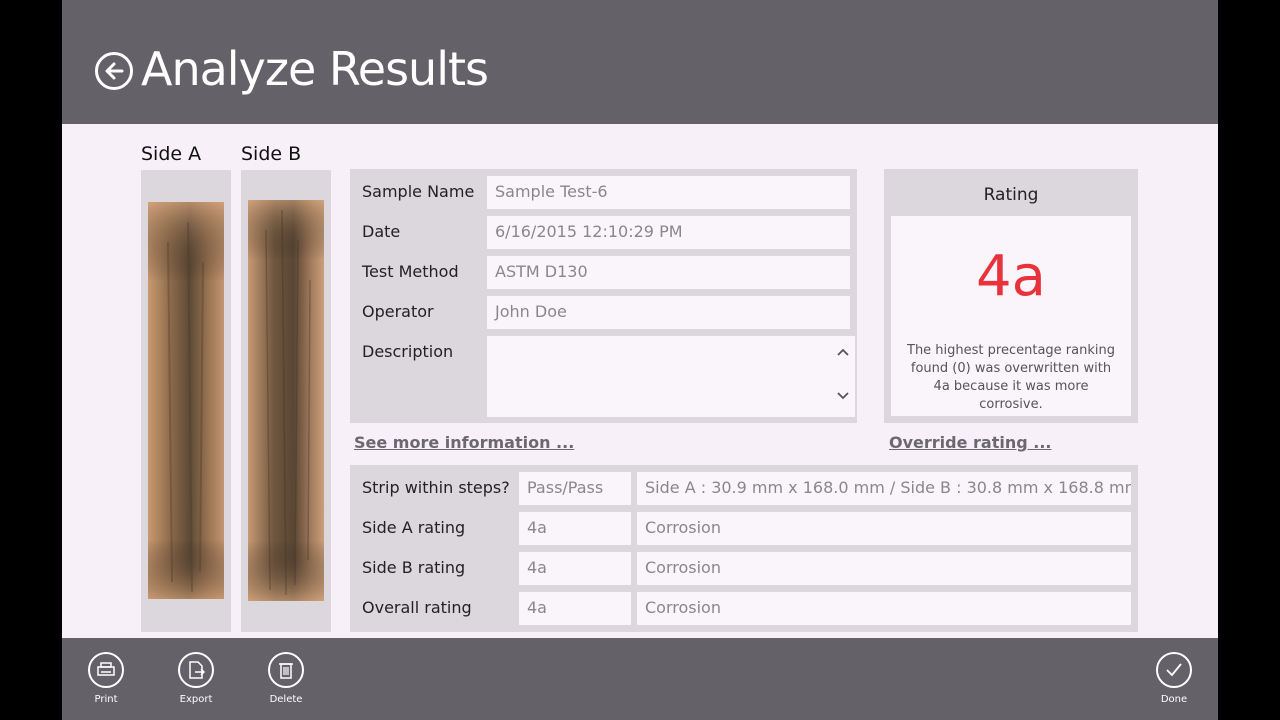  I want to click on side-b-rating-value: 4a, so click(575, 568).